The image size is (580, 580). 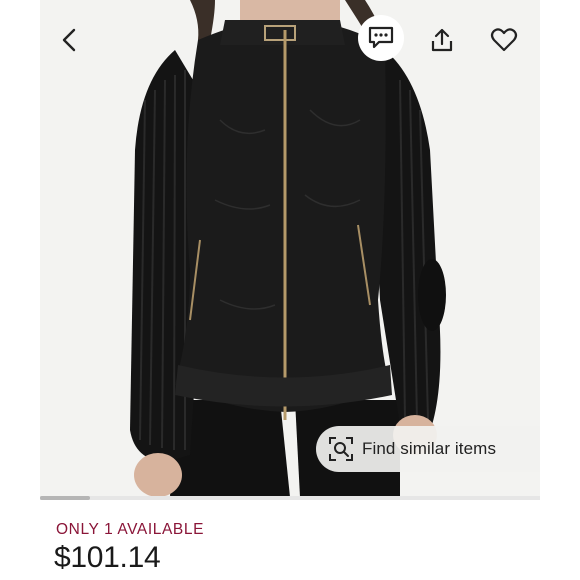 I want to click on price: $101.14, so click(x=107, y=557).